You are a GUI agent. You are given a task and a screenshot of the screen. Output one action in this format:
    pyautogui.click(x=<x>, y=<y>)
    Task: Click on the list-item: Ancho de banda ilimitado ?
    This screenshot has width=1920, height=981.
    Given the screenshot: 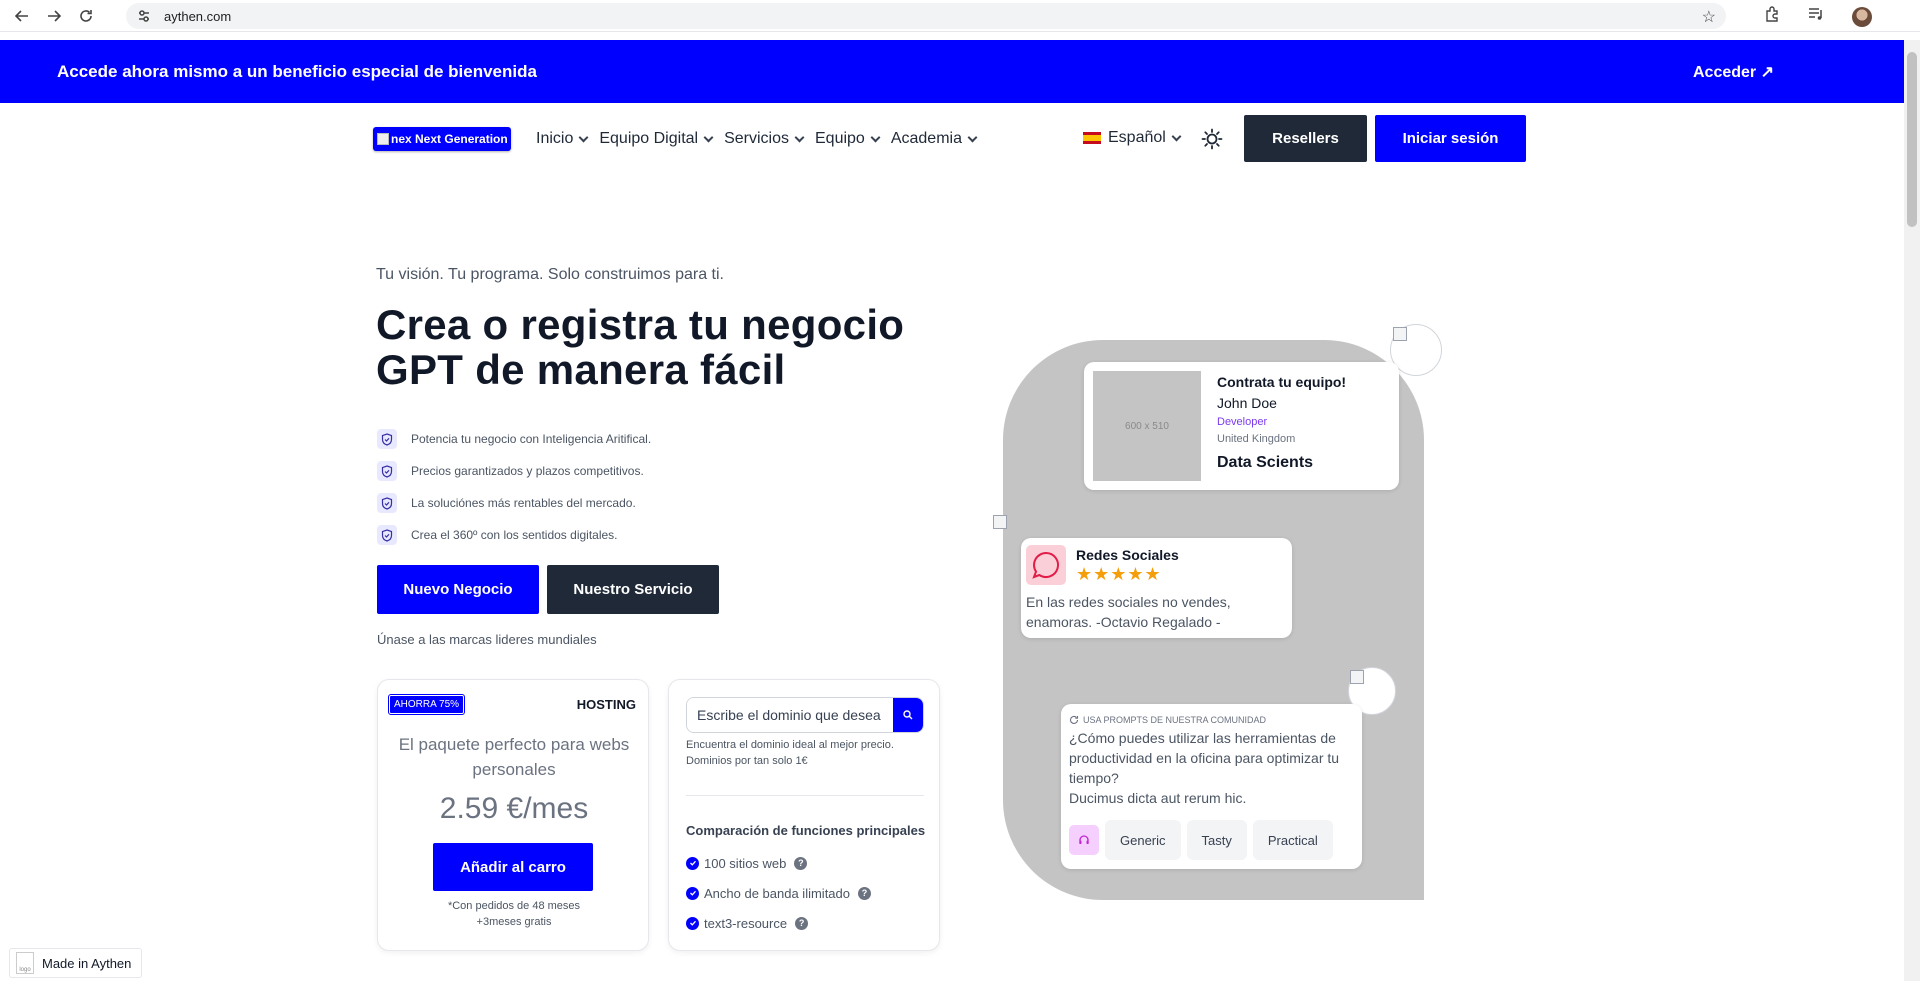 What is the action you would take?
    pyautogui.click(x=778, y=893)
    